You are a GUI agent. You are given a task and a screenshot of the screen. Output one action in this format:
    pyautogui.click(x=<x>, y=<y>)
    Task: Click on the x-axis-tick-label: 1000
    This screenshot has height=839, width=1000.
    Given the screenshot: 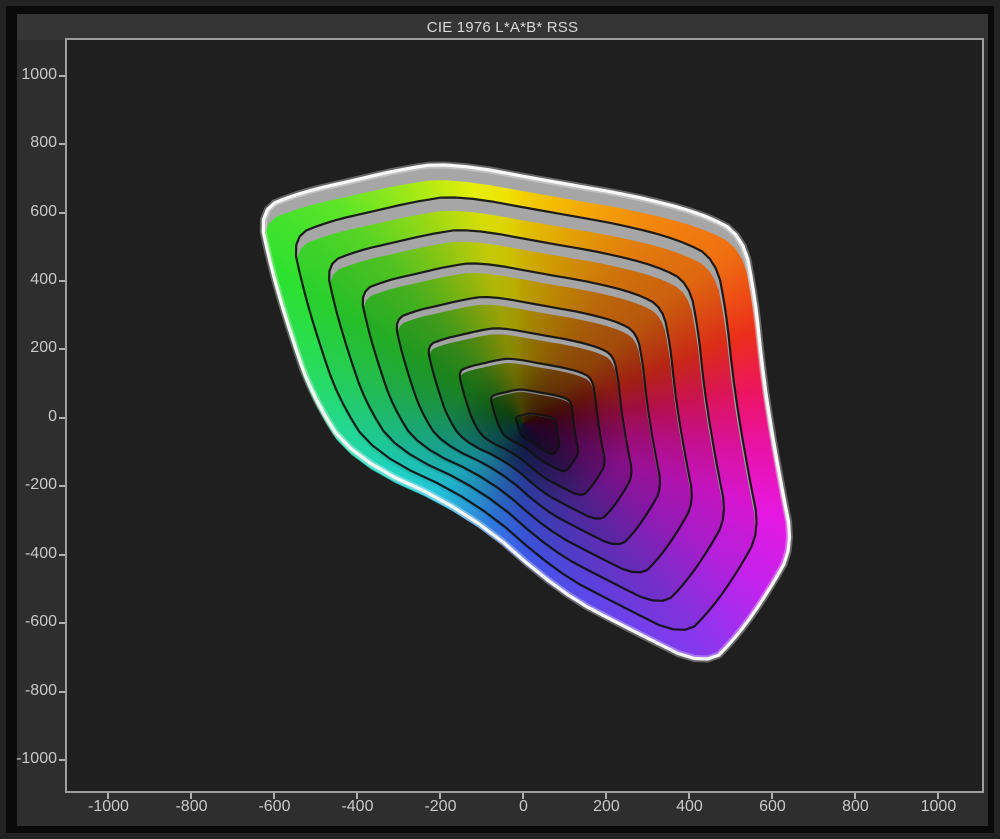 What is the action you would take?
    pyautogui.click(x=938, y=806)
    